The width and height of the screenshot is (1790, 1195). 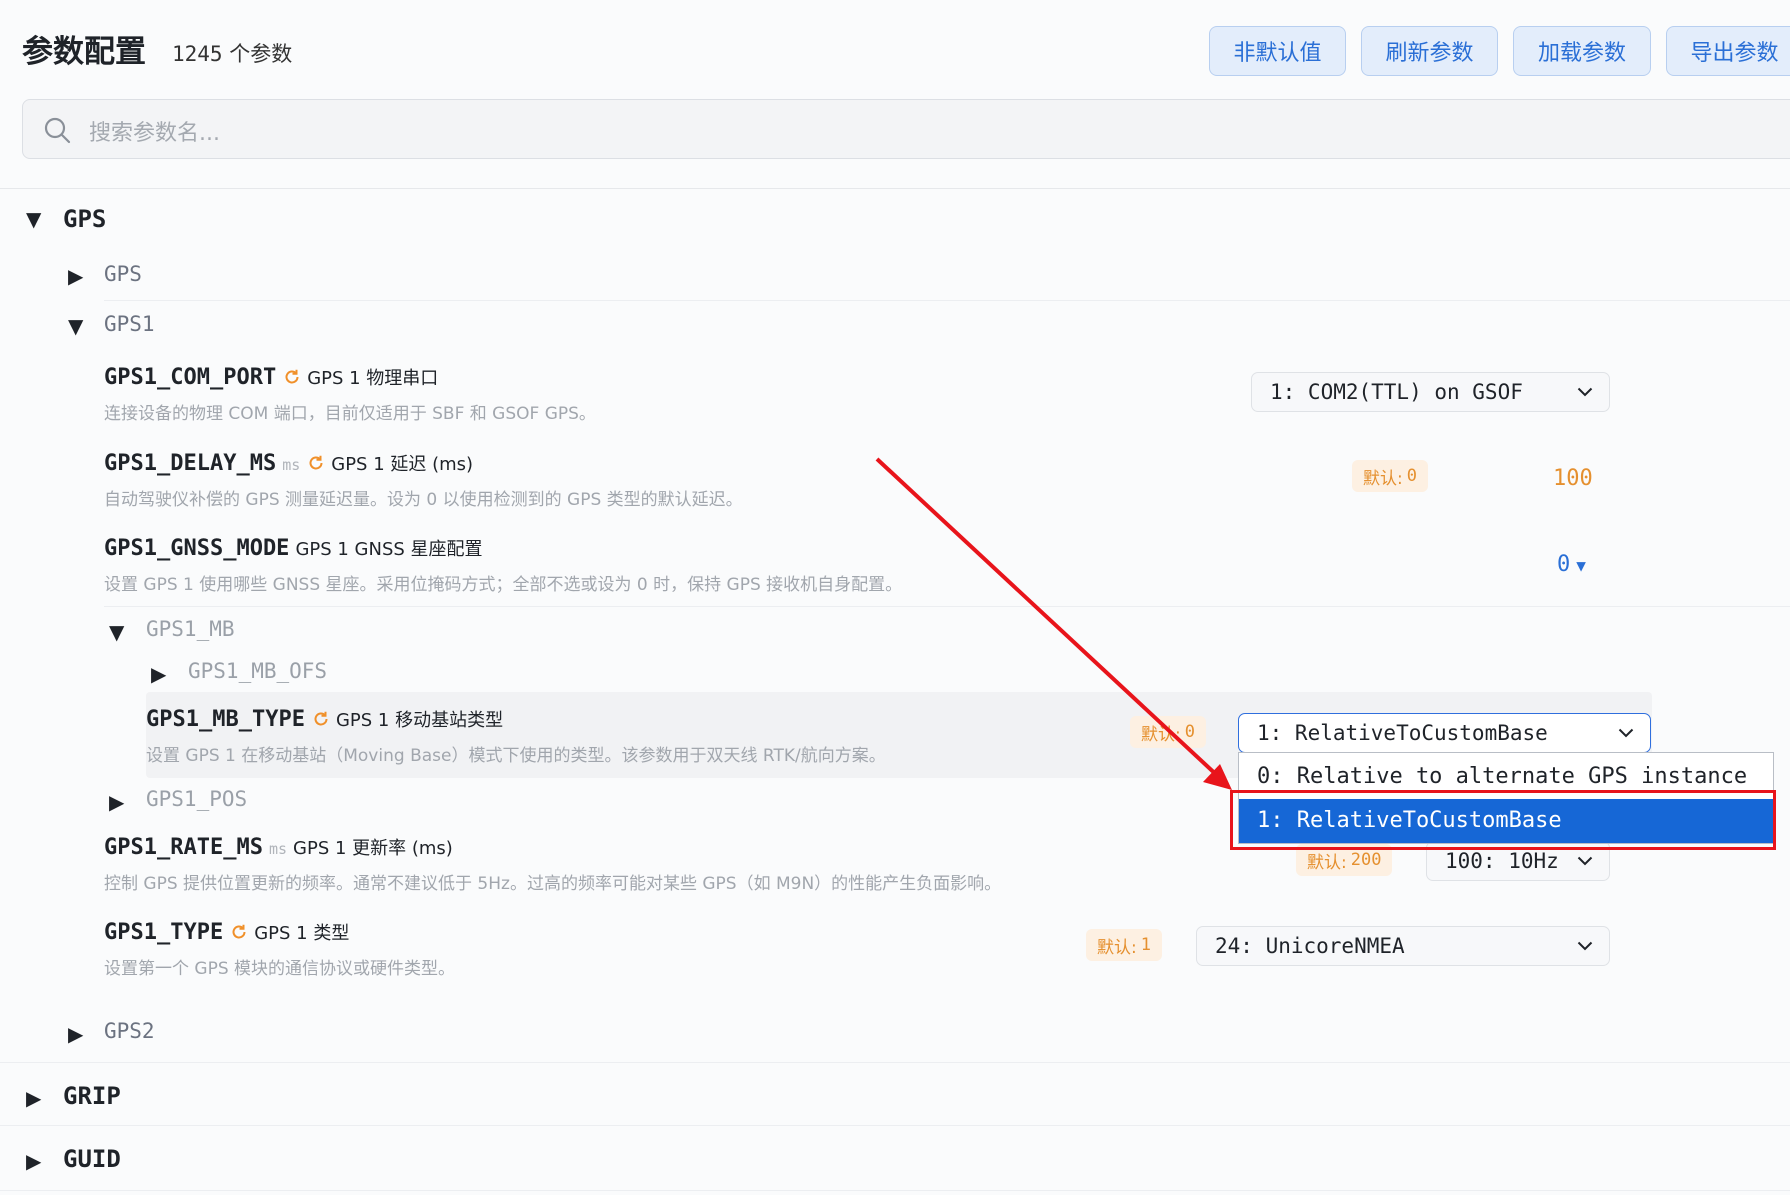 What do you see at coordinates (123, 274) in the screenshot?
I see `subgroup-gps: GPS` at bounding box center [123, 274].